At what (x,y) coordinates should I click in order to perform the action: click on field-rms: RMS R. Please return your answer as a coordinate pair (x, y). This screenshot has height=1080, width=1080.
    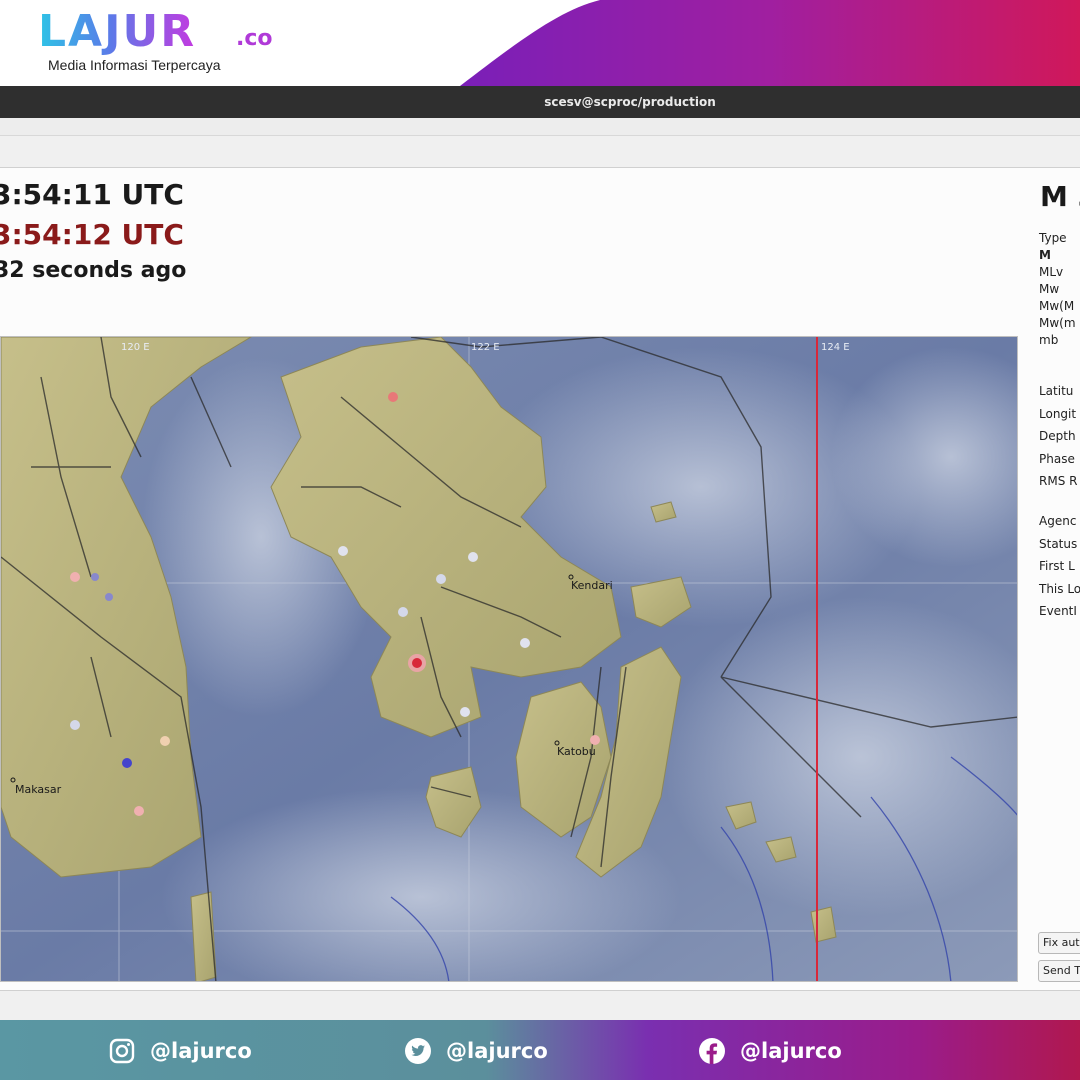
    Looking at the image, I should click on (1058, 481).